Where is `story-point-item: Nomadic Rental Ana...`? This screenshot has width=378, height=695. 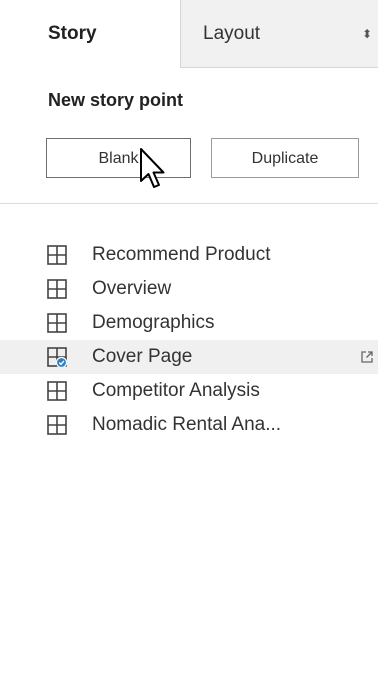
story-point-item: Nomadic Rental Ana... is located at coordinates (189, 425).